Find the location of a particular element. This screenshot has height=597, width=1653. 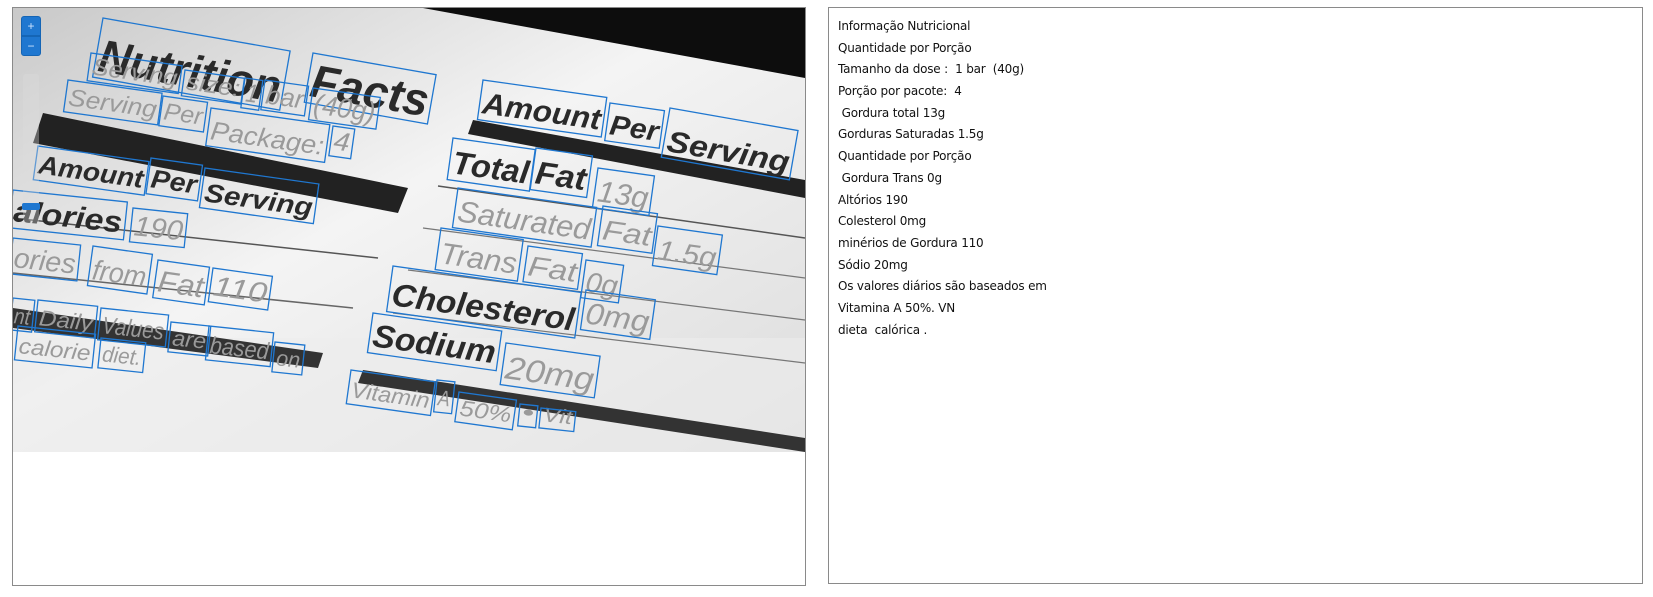

photo-word-text: 190 is located at coordinates (159, 228).